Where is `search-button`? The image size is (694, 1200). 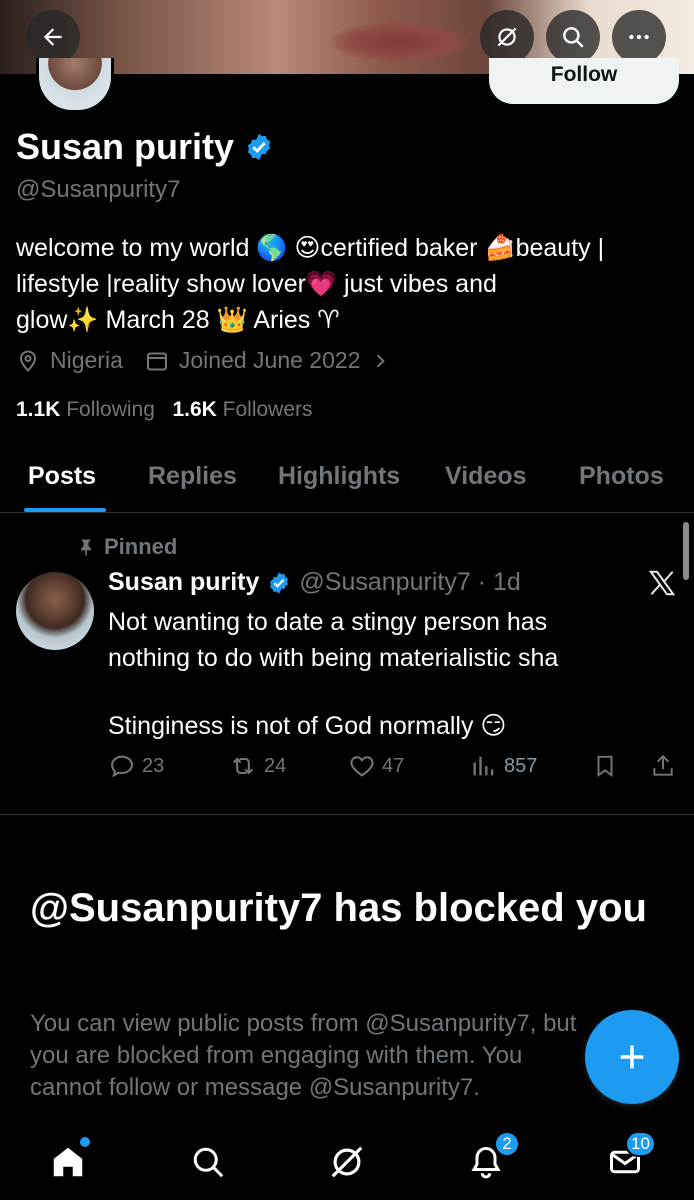 search-button is located at coordinates (573, 37).